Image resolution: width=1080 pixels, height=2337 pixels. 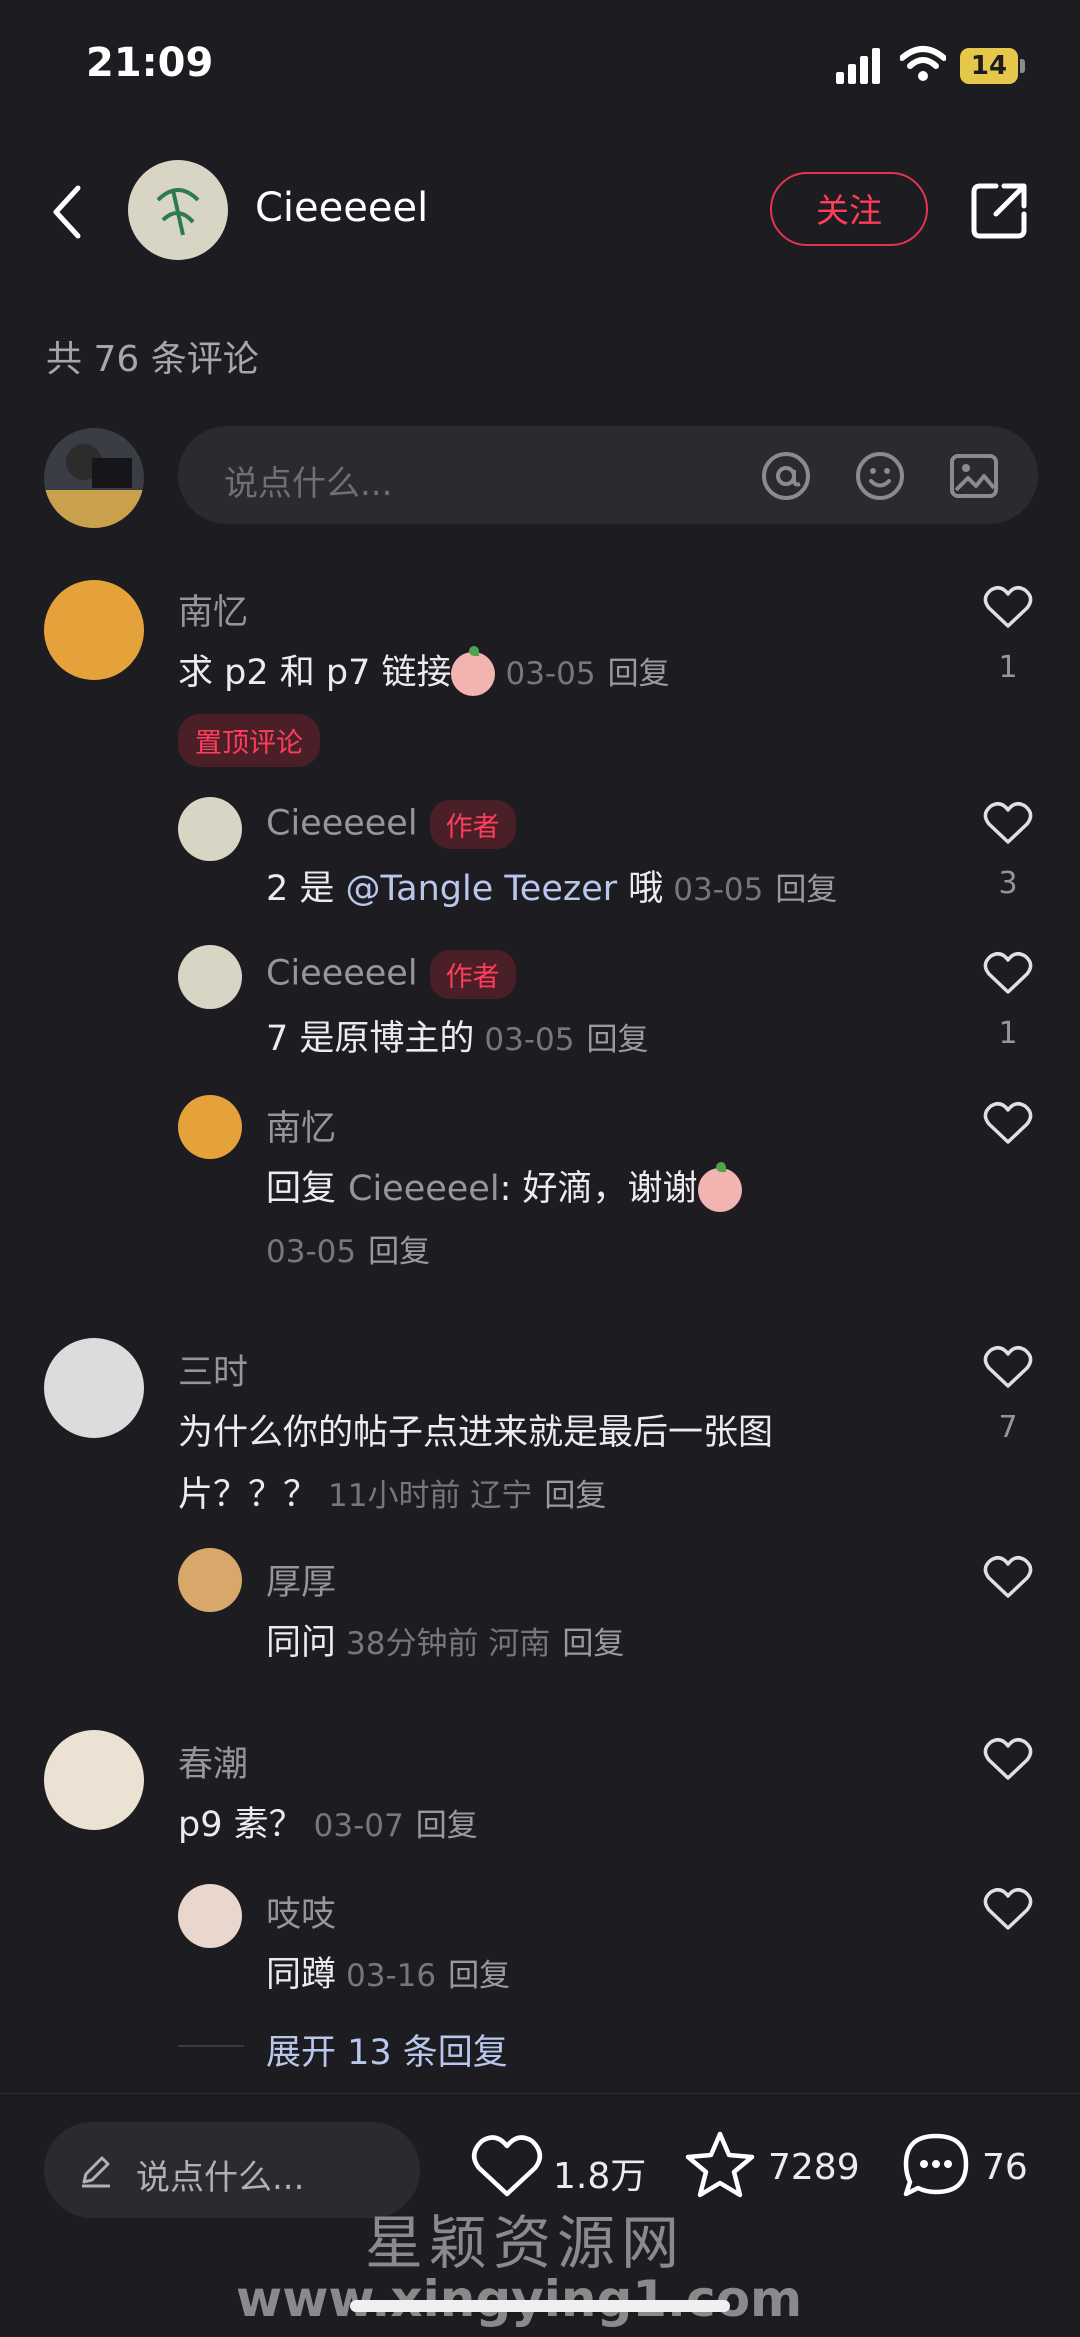 I want to click on status-time: 21:09, so click(x=150, y=63).